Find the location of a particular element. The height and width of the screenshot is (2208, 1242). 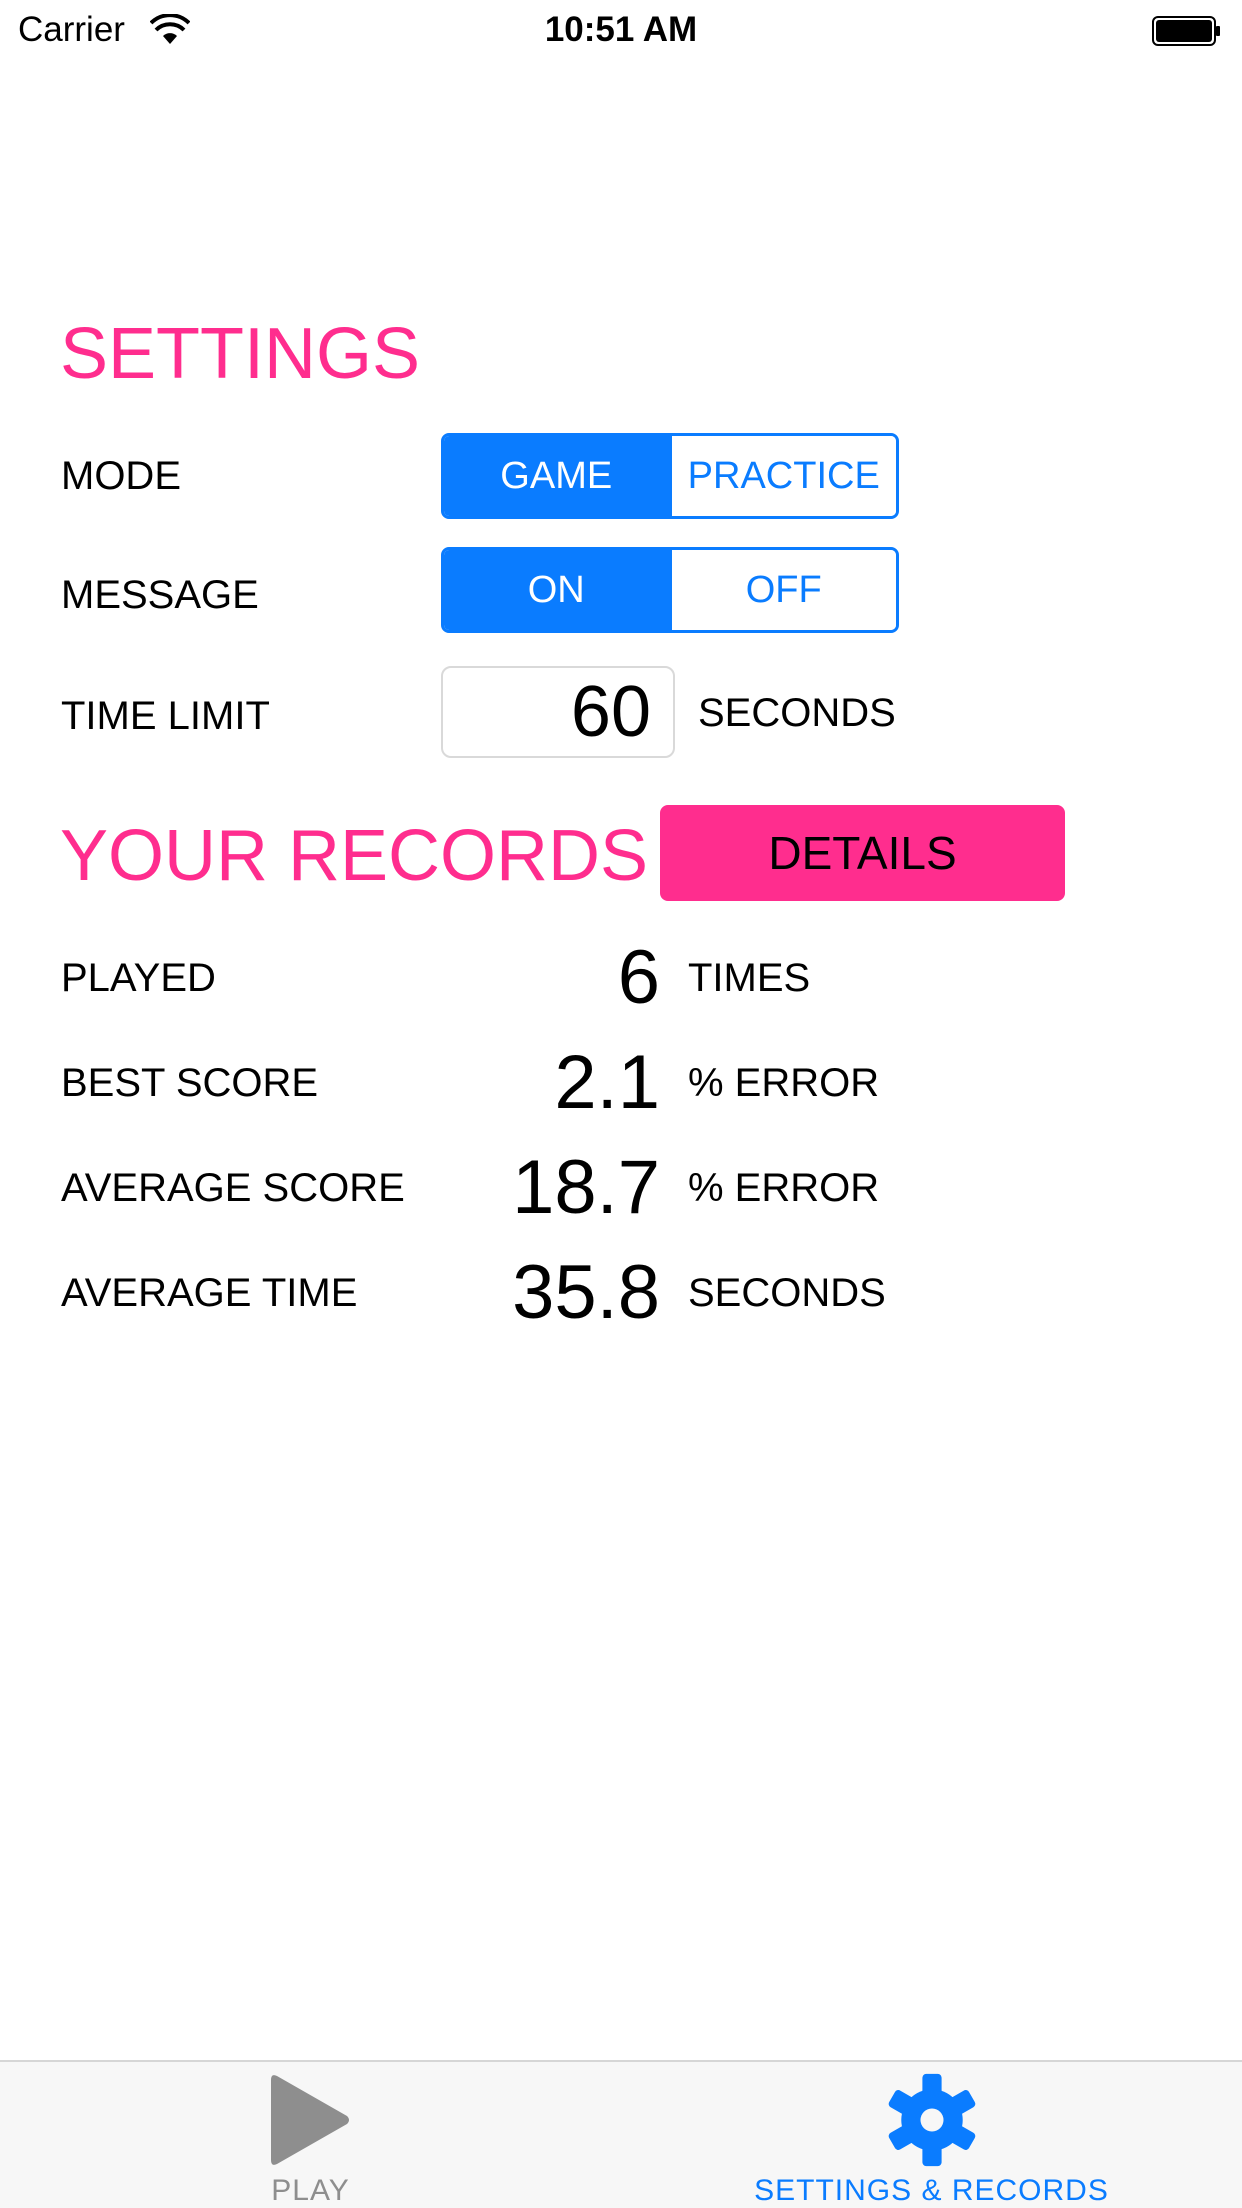

mode-segmented-control: GAME PRACTICE is located at coordinates (670, 476).